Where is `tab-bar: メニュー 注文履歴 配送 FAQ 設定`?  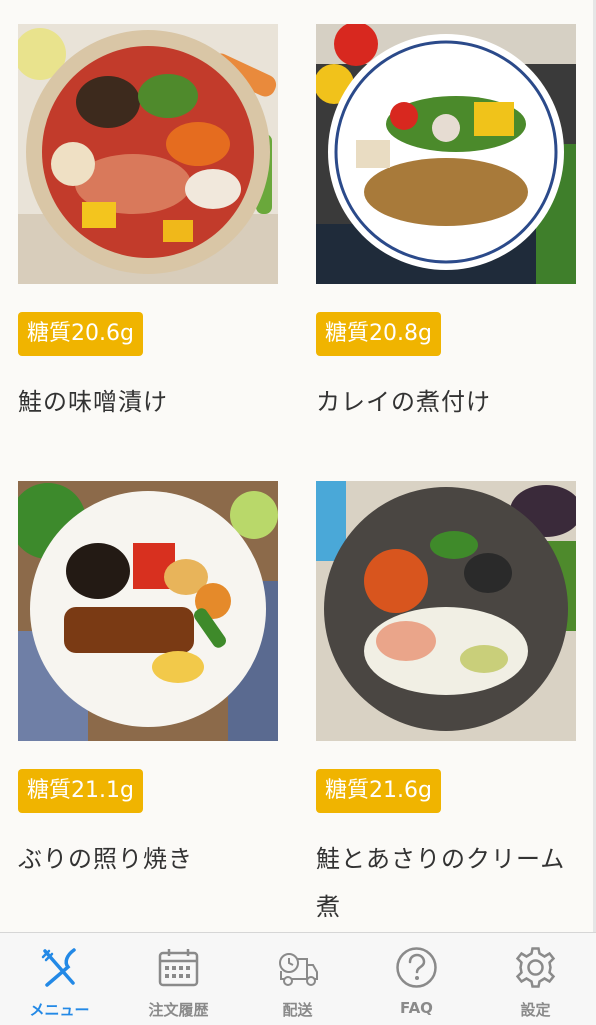 tab-bar: メニュー 注文履歴 配送 FAQ 設定 is located at coordinates (298, 978).